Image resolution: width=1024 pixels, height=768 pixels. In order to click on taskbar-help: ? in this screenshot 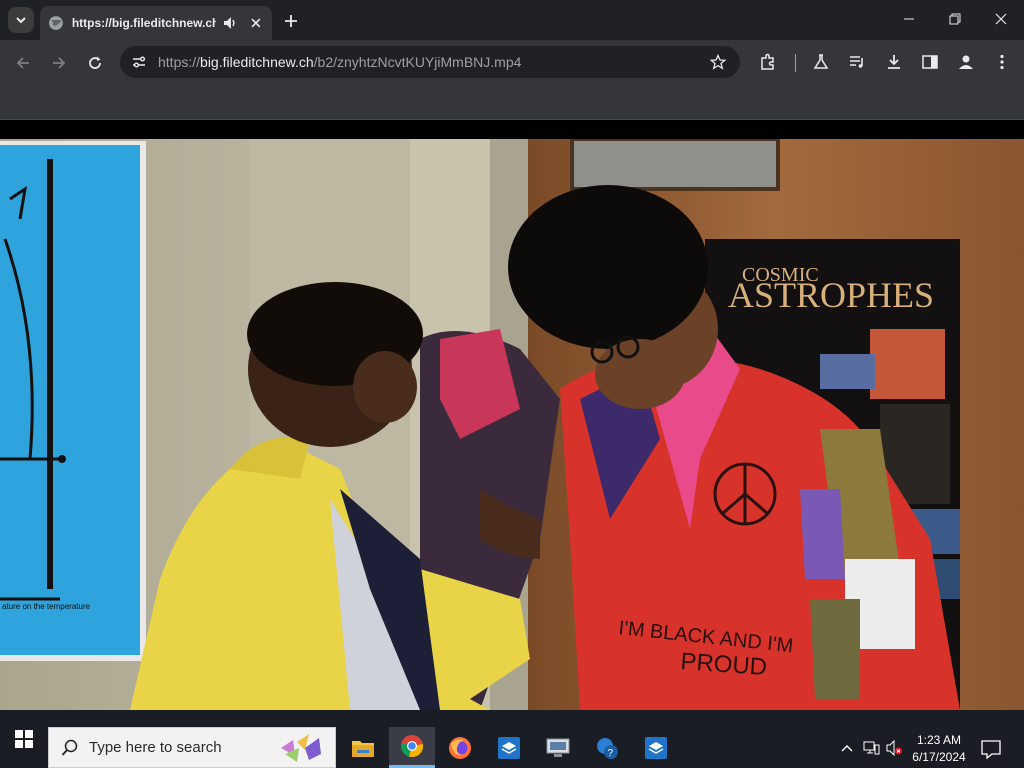, I will do `click(607, 747)`.